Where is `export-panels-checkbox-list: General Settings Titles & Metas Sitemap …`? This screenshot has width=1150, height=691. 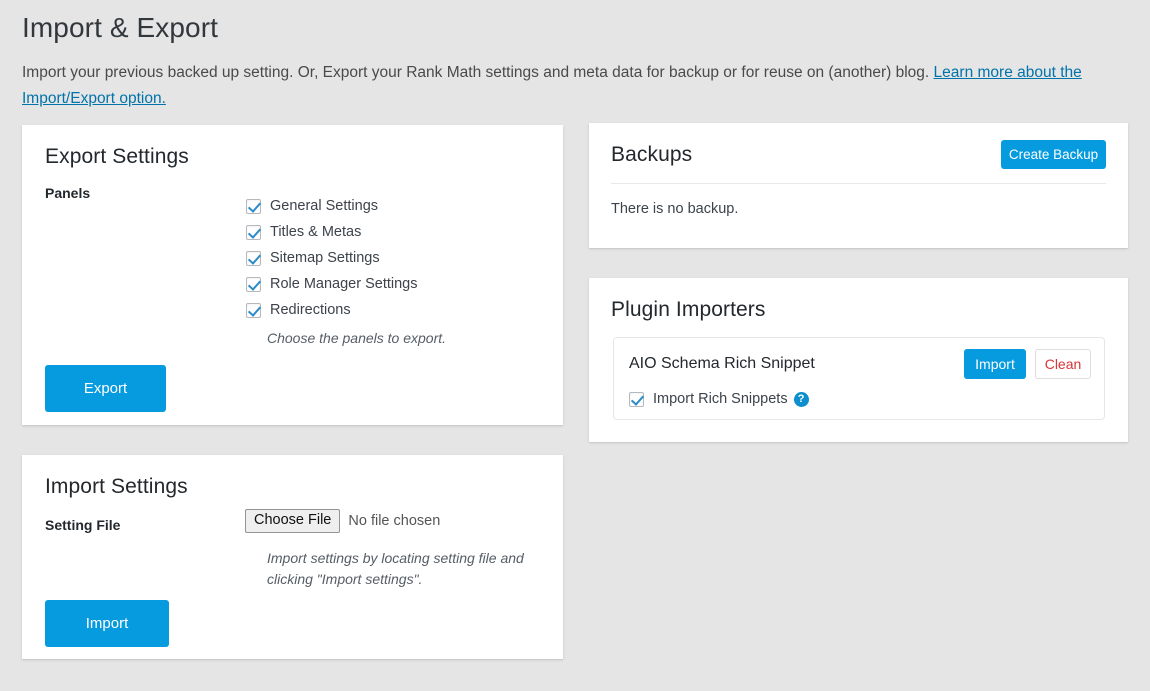 export-panels-checkbox-list: General Settings Titles & Metas Sitemap … is located at coordinates (332, 258).